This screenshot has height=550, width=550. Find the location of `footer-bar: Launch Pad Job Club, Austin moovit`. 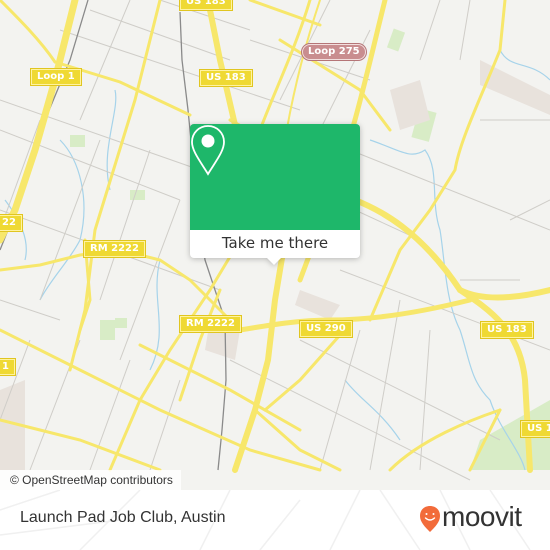

footer-bar: Launch Pad Job Club, Austin moovit is located at coordinates (275, 520).